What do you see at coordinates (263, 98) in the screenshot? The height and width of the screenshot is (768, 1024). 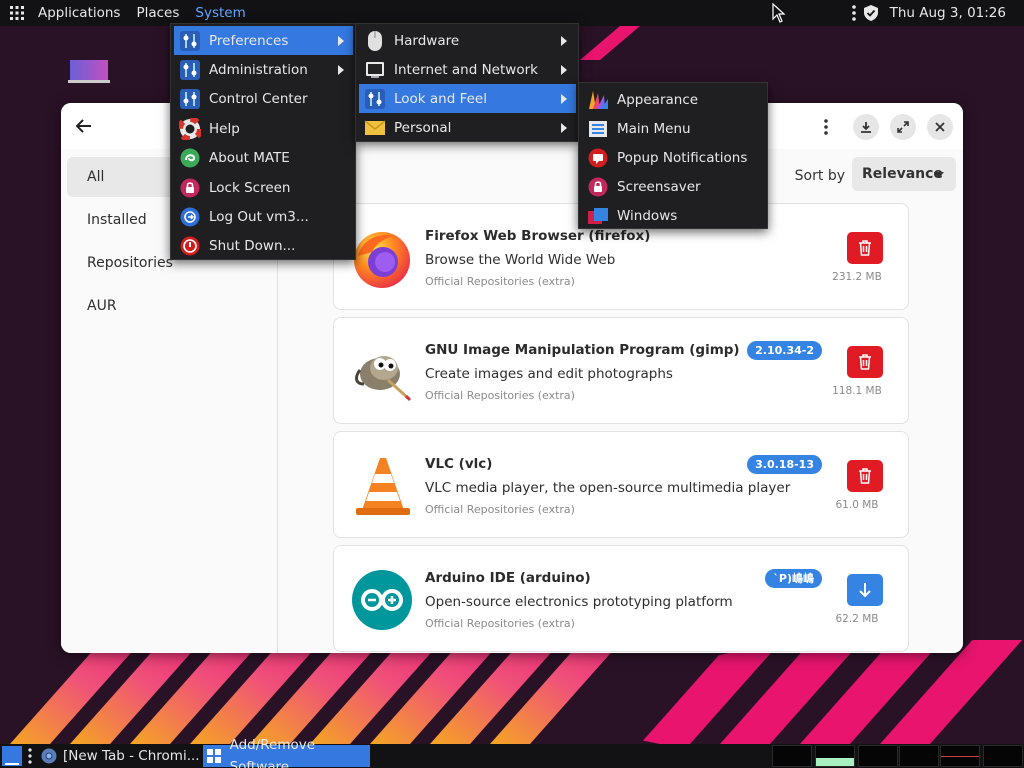 I see `menu-item-control-center: Control Center` at bounding box center [263, 98].